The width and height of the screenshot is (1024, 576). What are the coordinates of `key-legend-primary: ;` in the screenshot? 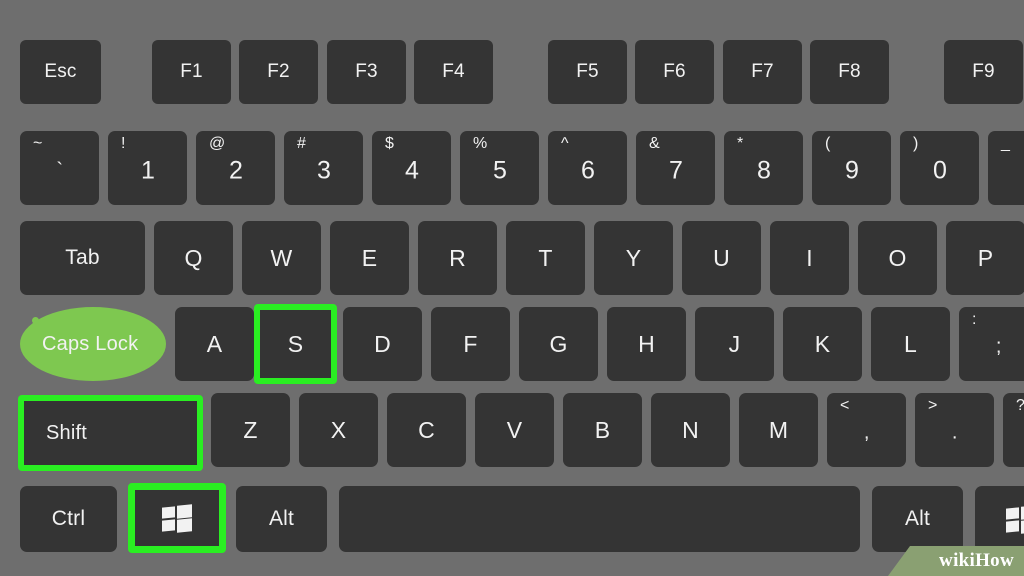 It's located at (998, 347).